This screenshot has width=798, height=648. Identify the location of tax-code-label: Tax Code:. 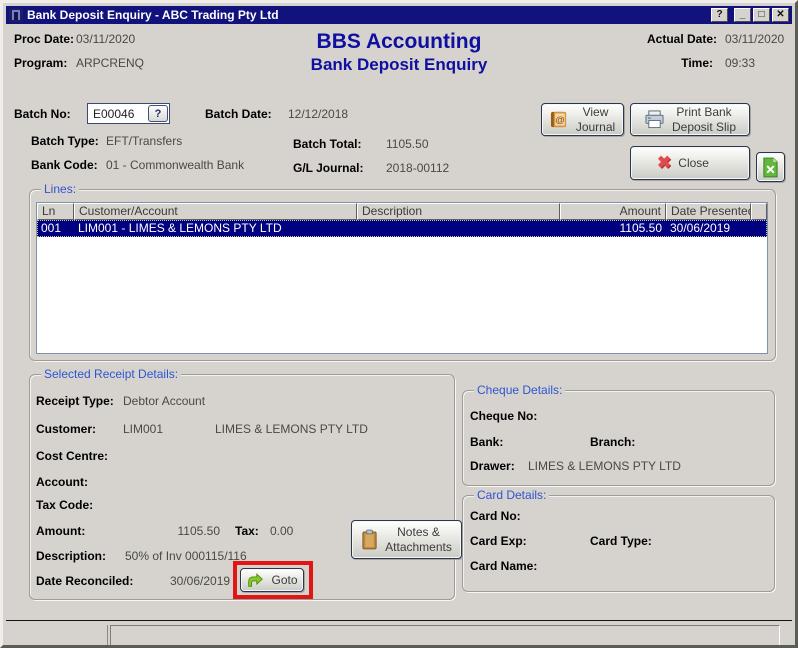
(65, 505).